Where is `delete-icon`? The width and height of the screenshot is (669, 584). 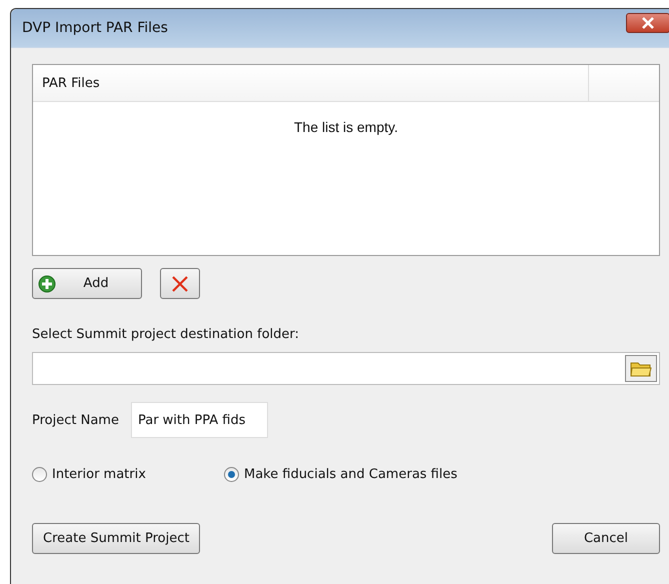
delete-icon is located at coordinates (180, 284).